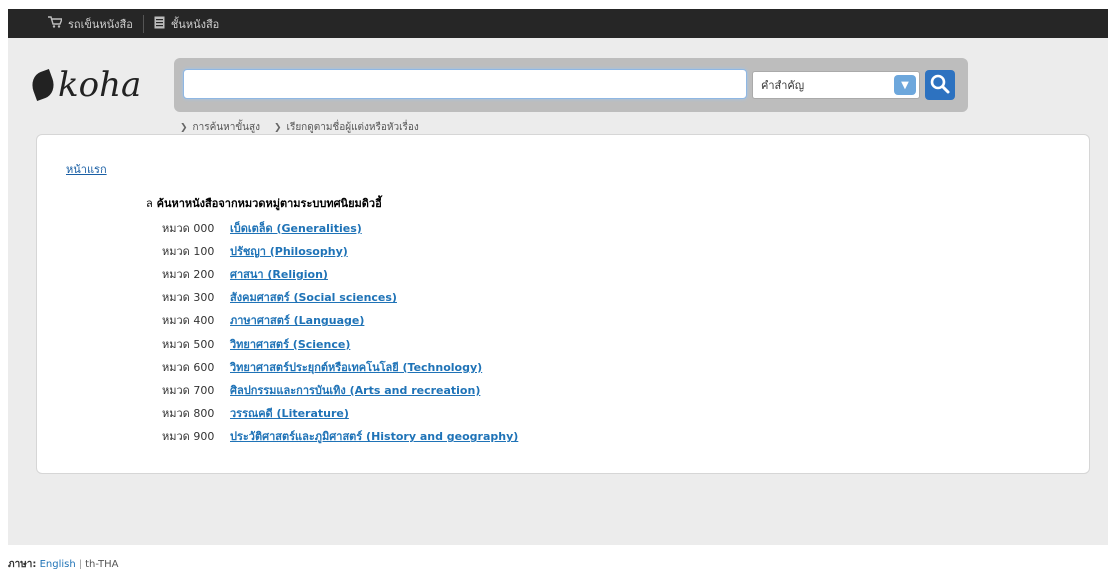  Describe the element at coordinates (289, 413) in the screenshot. I see `category-link: วรรณคดี (Literature)` at that location.